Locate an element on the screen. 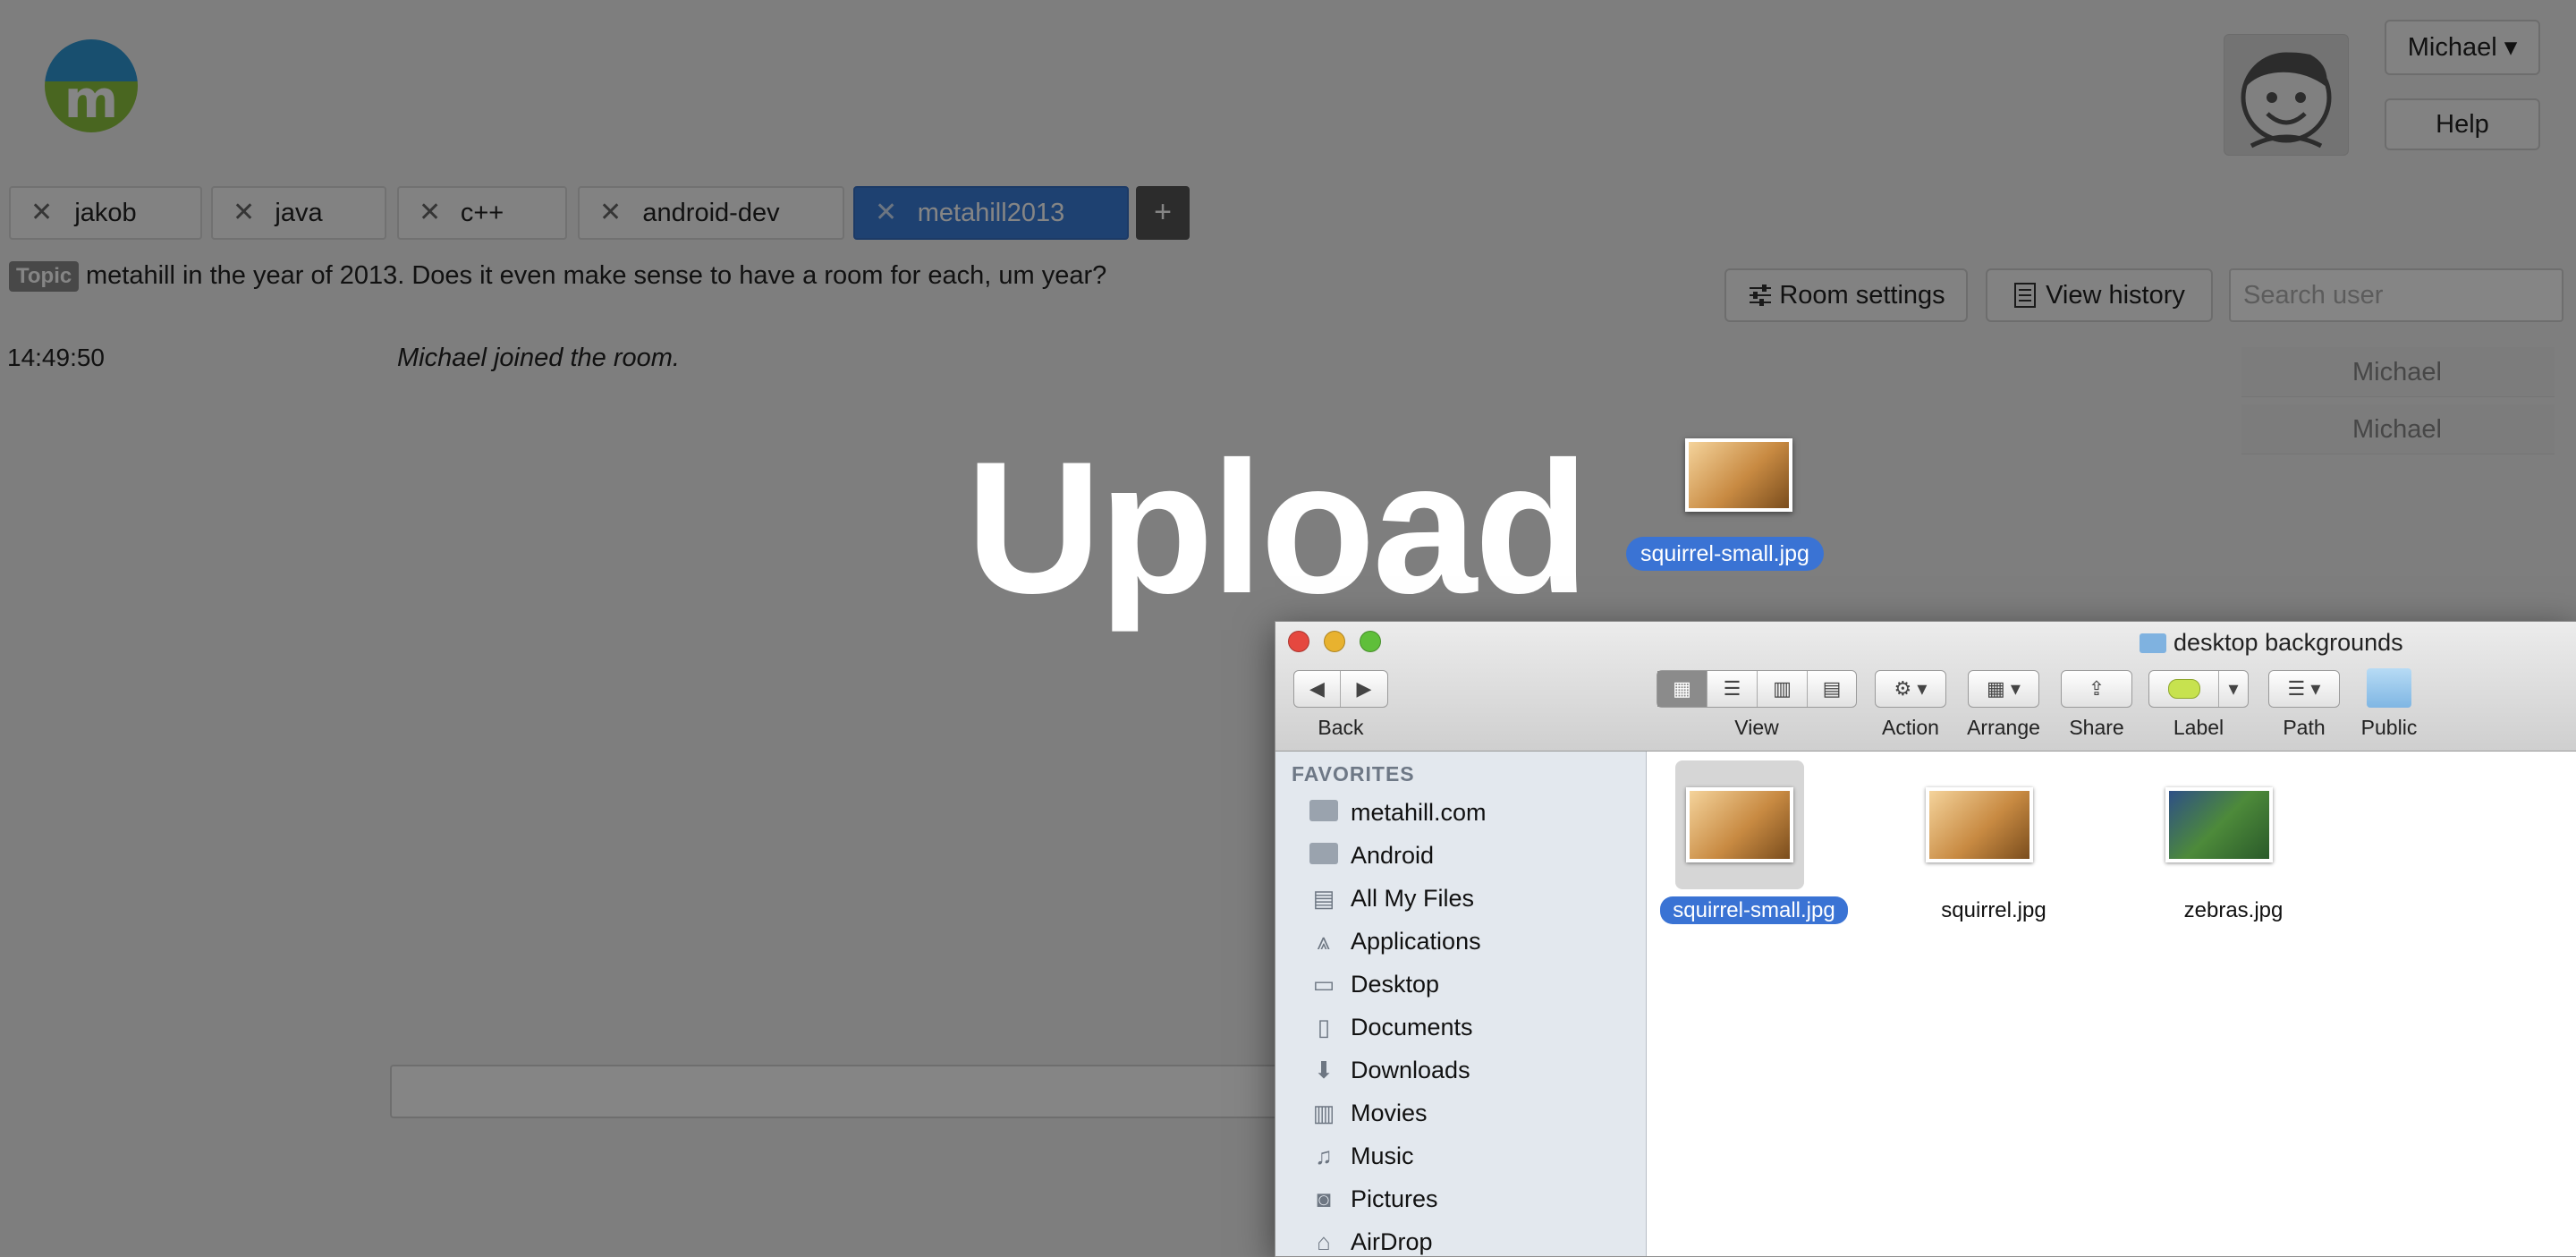 This screenshot has height=1257, width=2576. public-label: Public is located at coordinates (2389, 727).